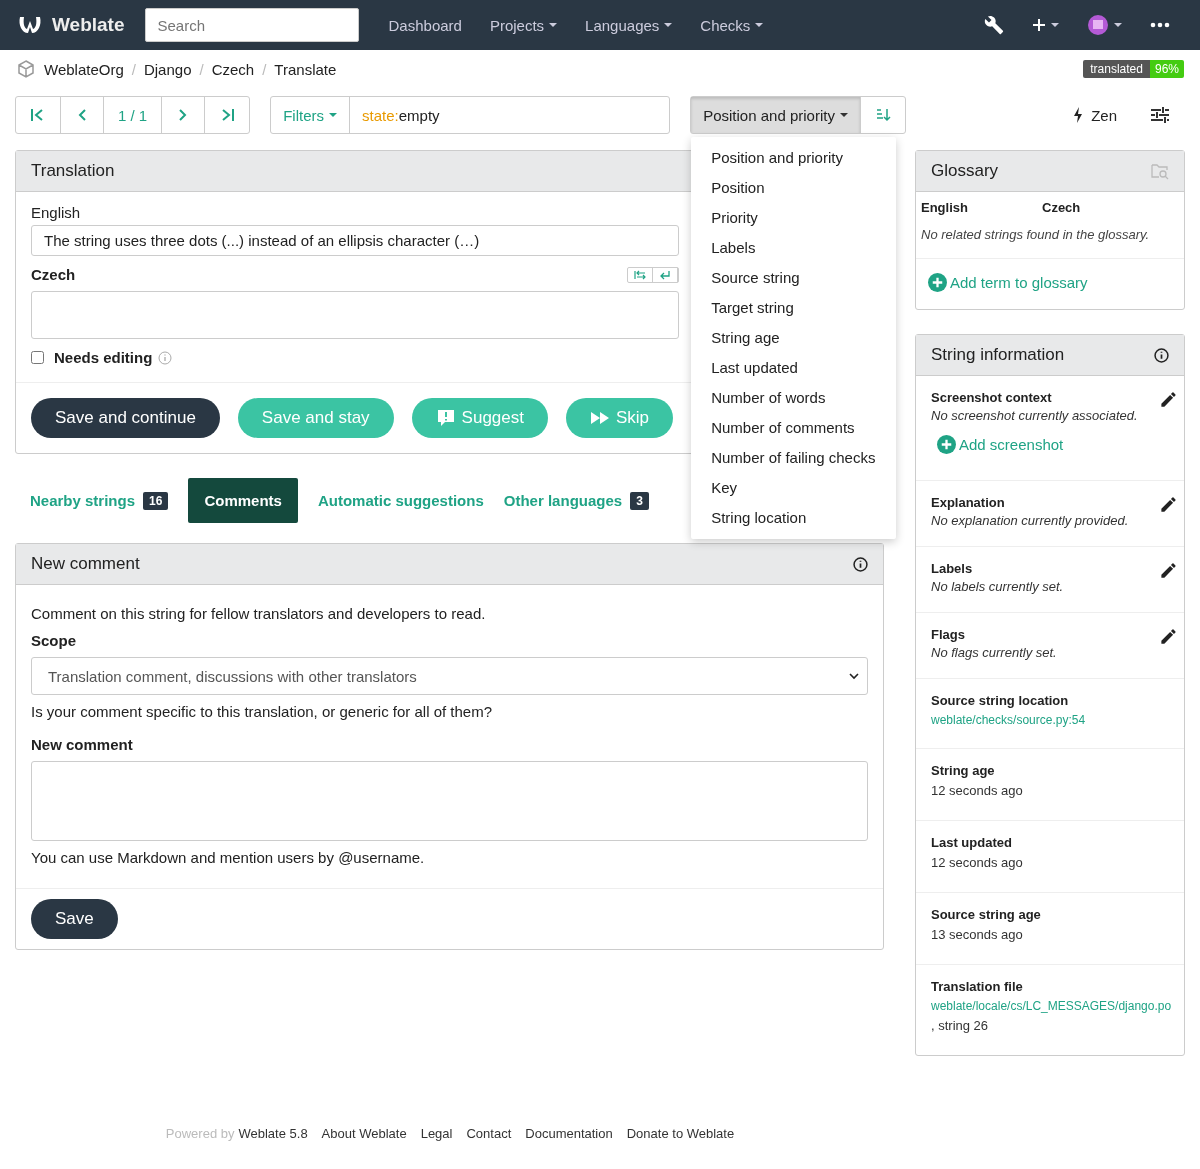  I want to click on scope-select: Translation comment, discussions with other translators, so click(449, 676).